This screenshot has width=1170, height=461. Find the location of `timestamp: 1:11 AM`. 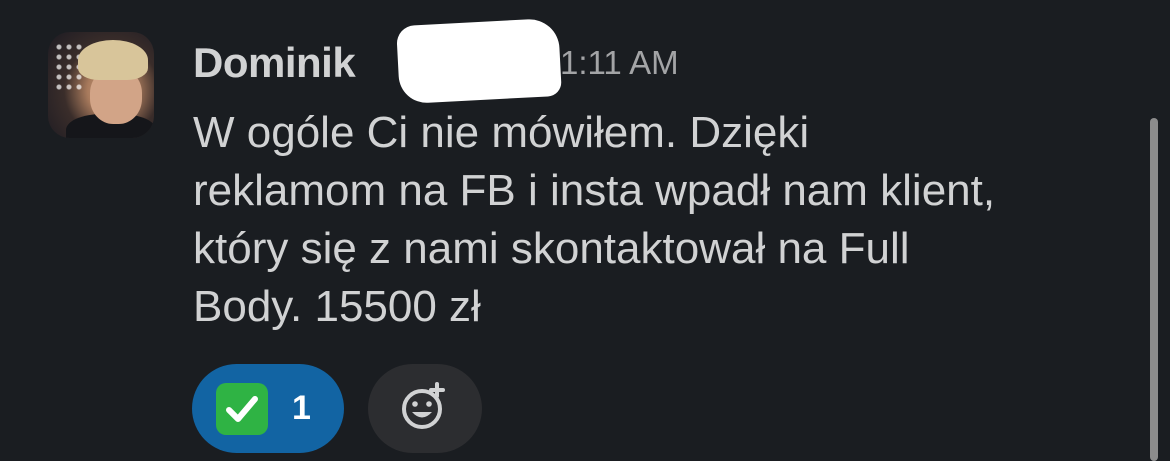

timestamp: 1:11 AM is located at coordinates (619, 63).